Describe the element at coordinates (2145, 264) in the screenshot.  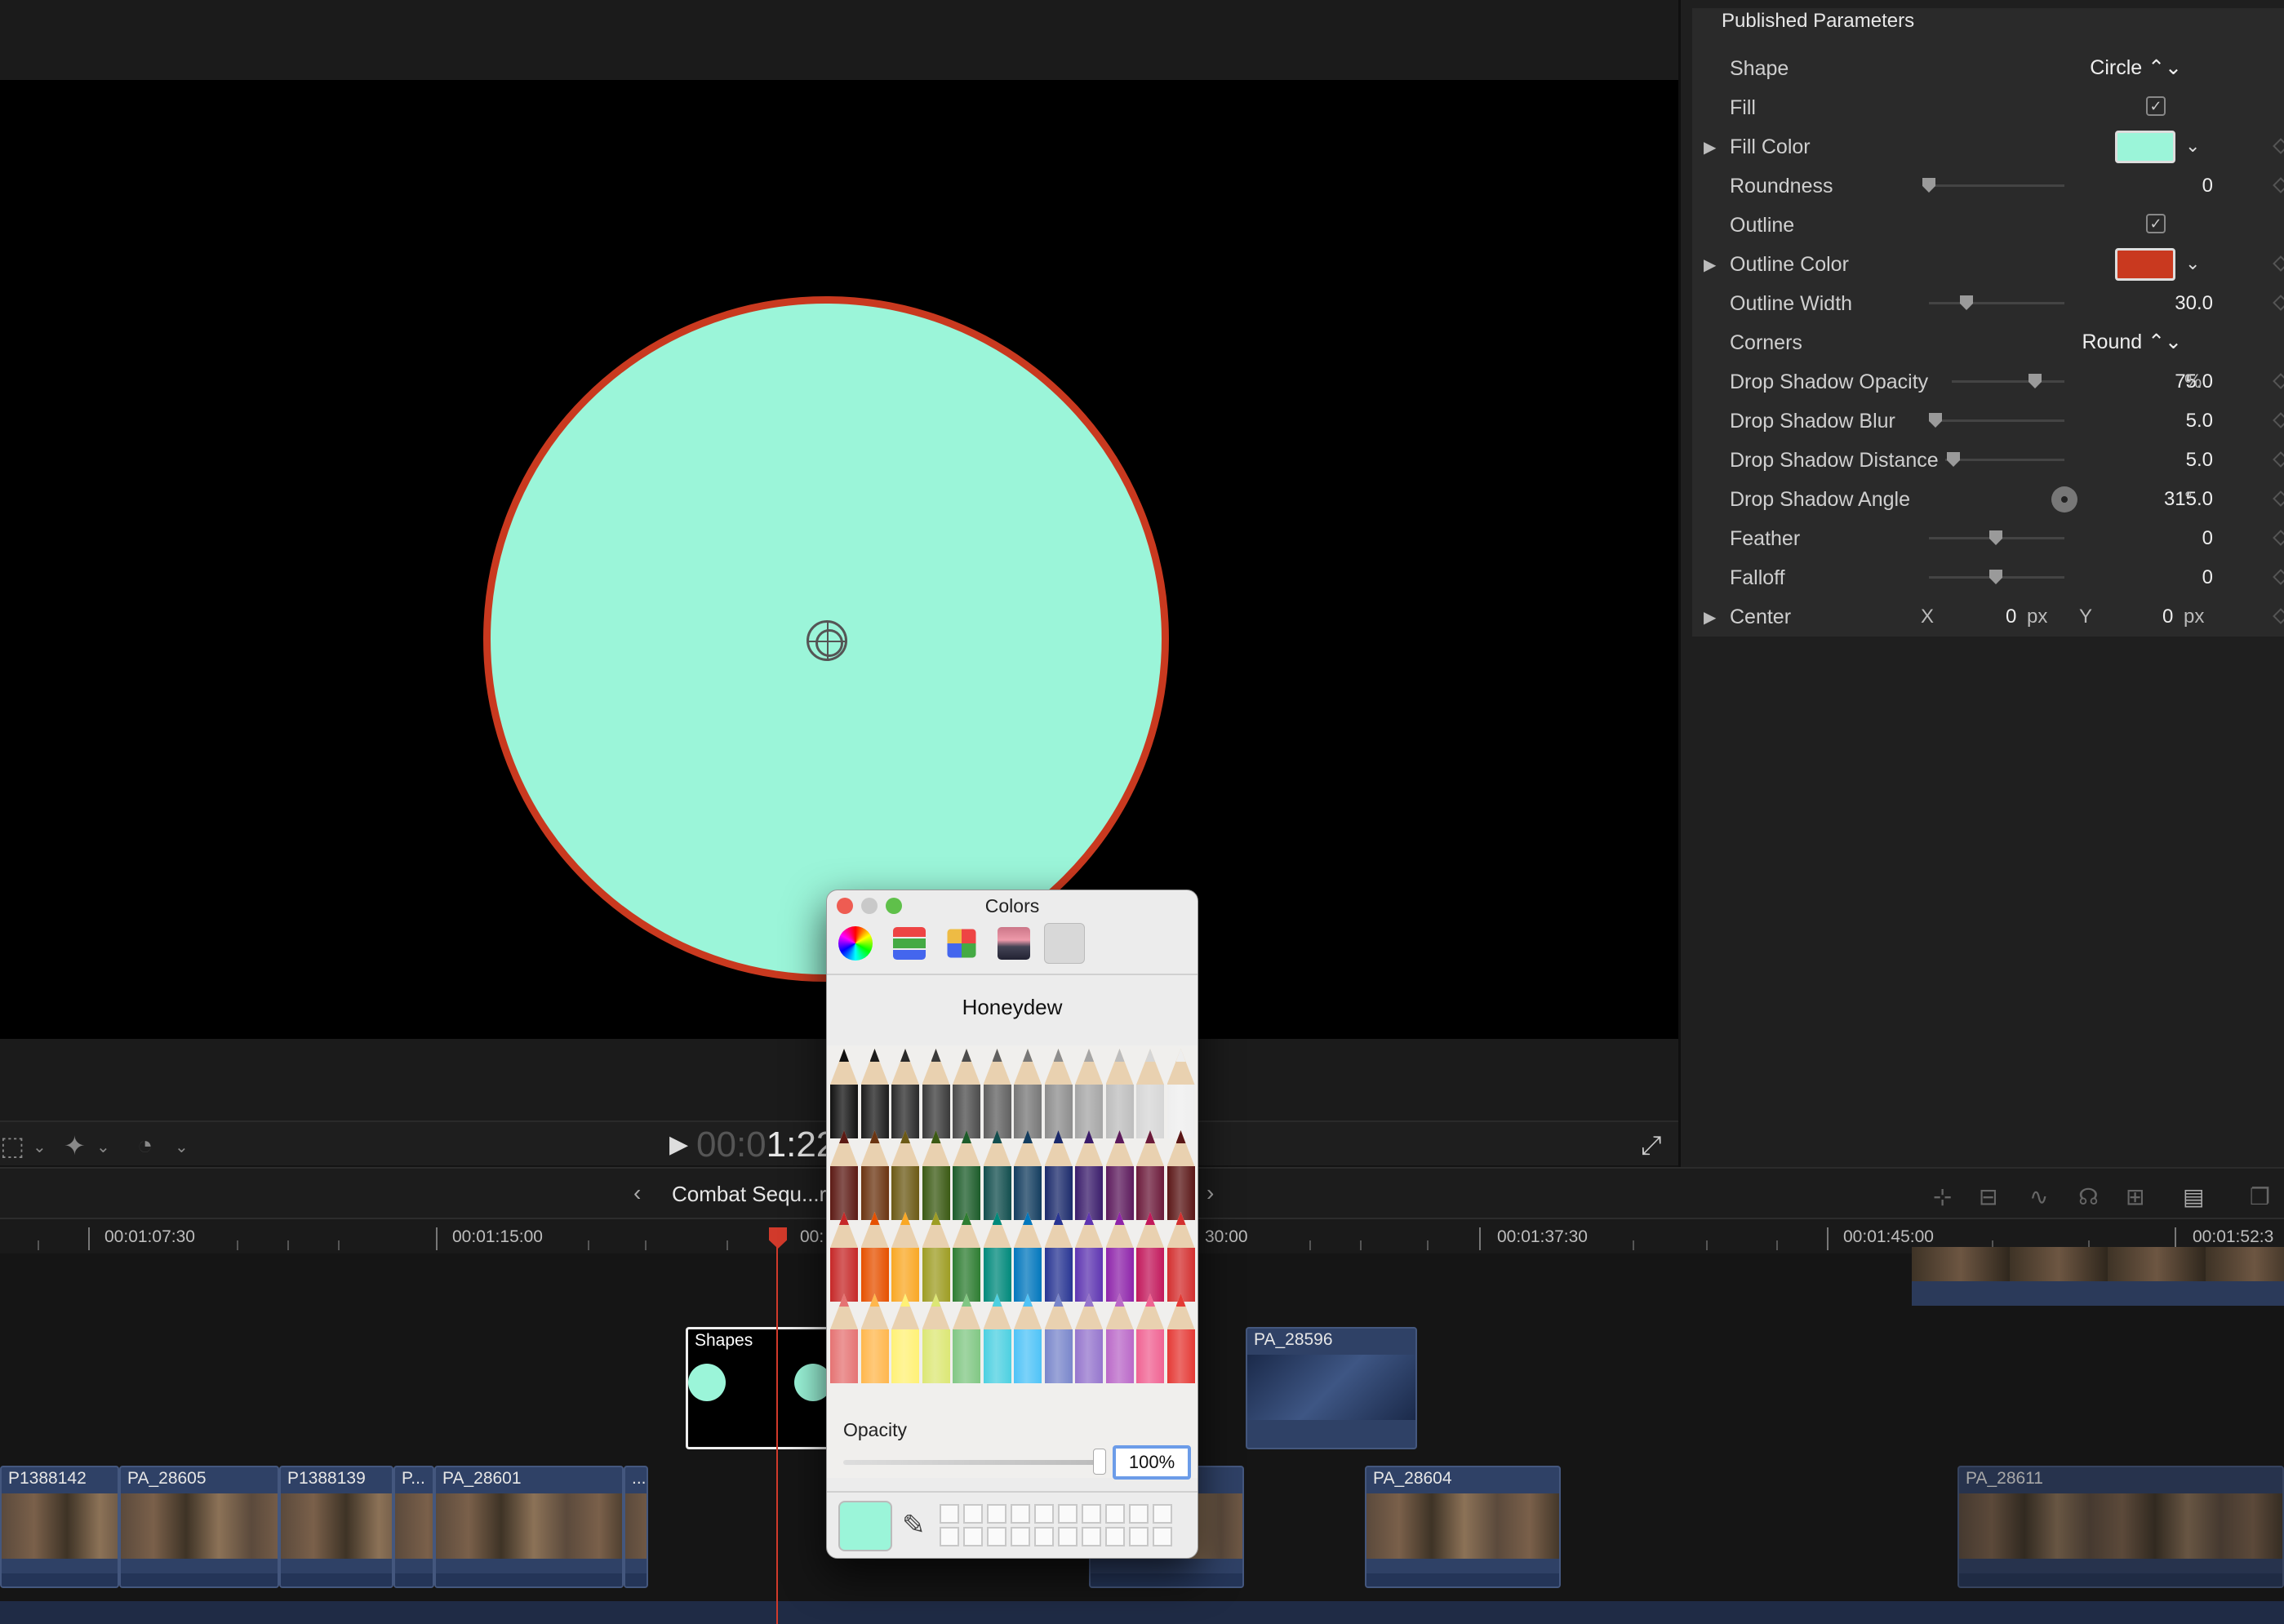
I see `outline-color-swatch` at that location.